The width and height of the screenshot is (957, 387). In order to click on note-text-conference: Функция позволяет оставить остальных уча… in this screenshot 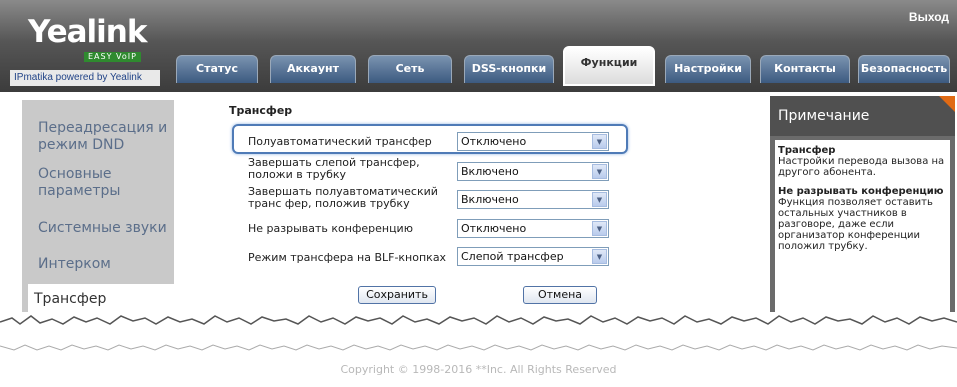, I will do `click(855, 224)`.